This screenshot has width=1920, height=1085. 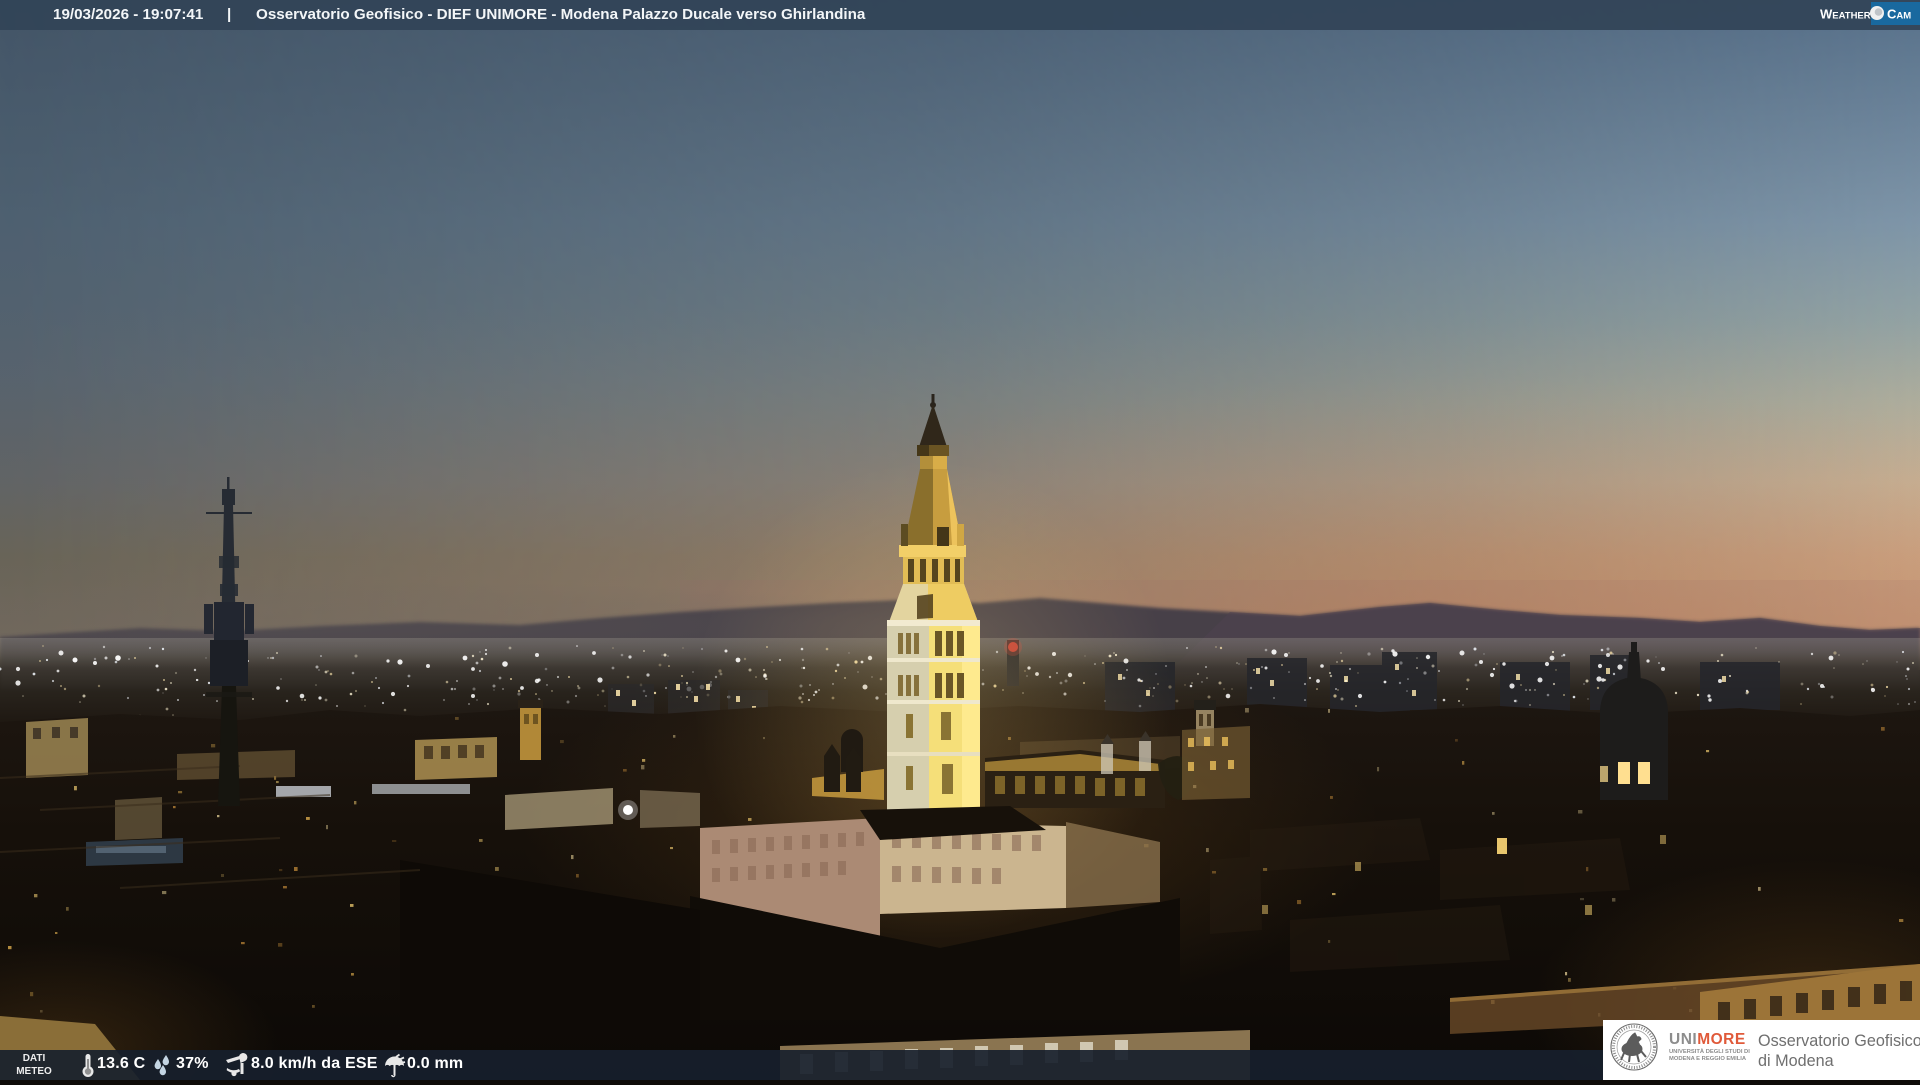 What do you see at coordinates (1707, 1039) in the screenshot?
I see `svg-text: UNIMORE` at bounding box center [1707, 1039].